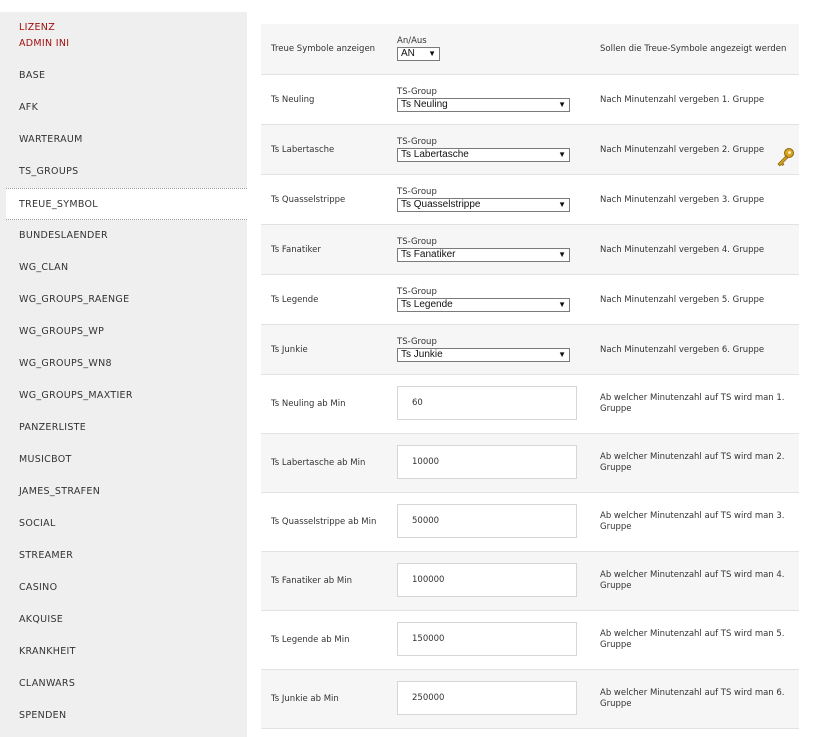 This screenshot has height=737, width=817. What do you see at coordinates (441, 204) in the screenshot?
I see `select-value: Ts Quasselstrippe` at bounding box center [441, 204].